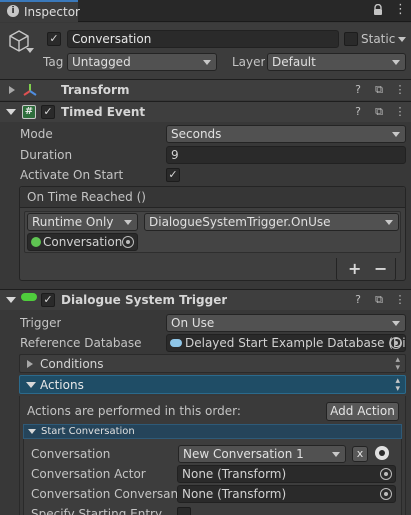 The height and width of the screenshot is (515, 411). What do you see at coordinates (173, 175) in the screenshot?
I see `activate-on-start-checkbox: ✓` at bounding box center [173, 175].